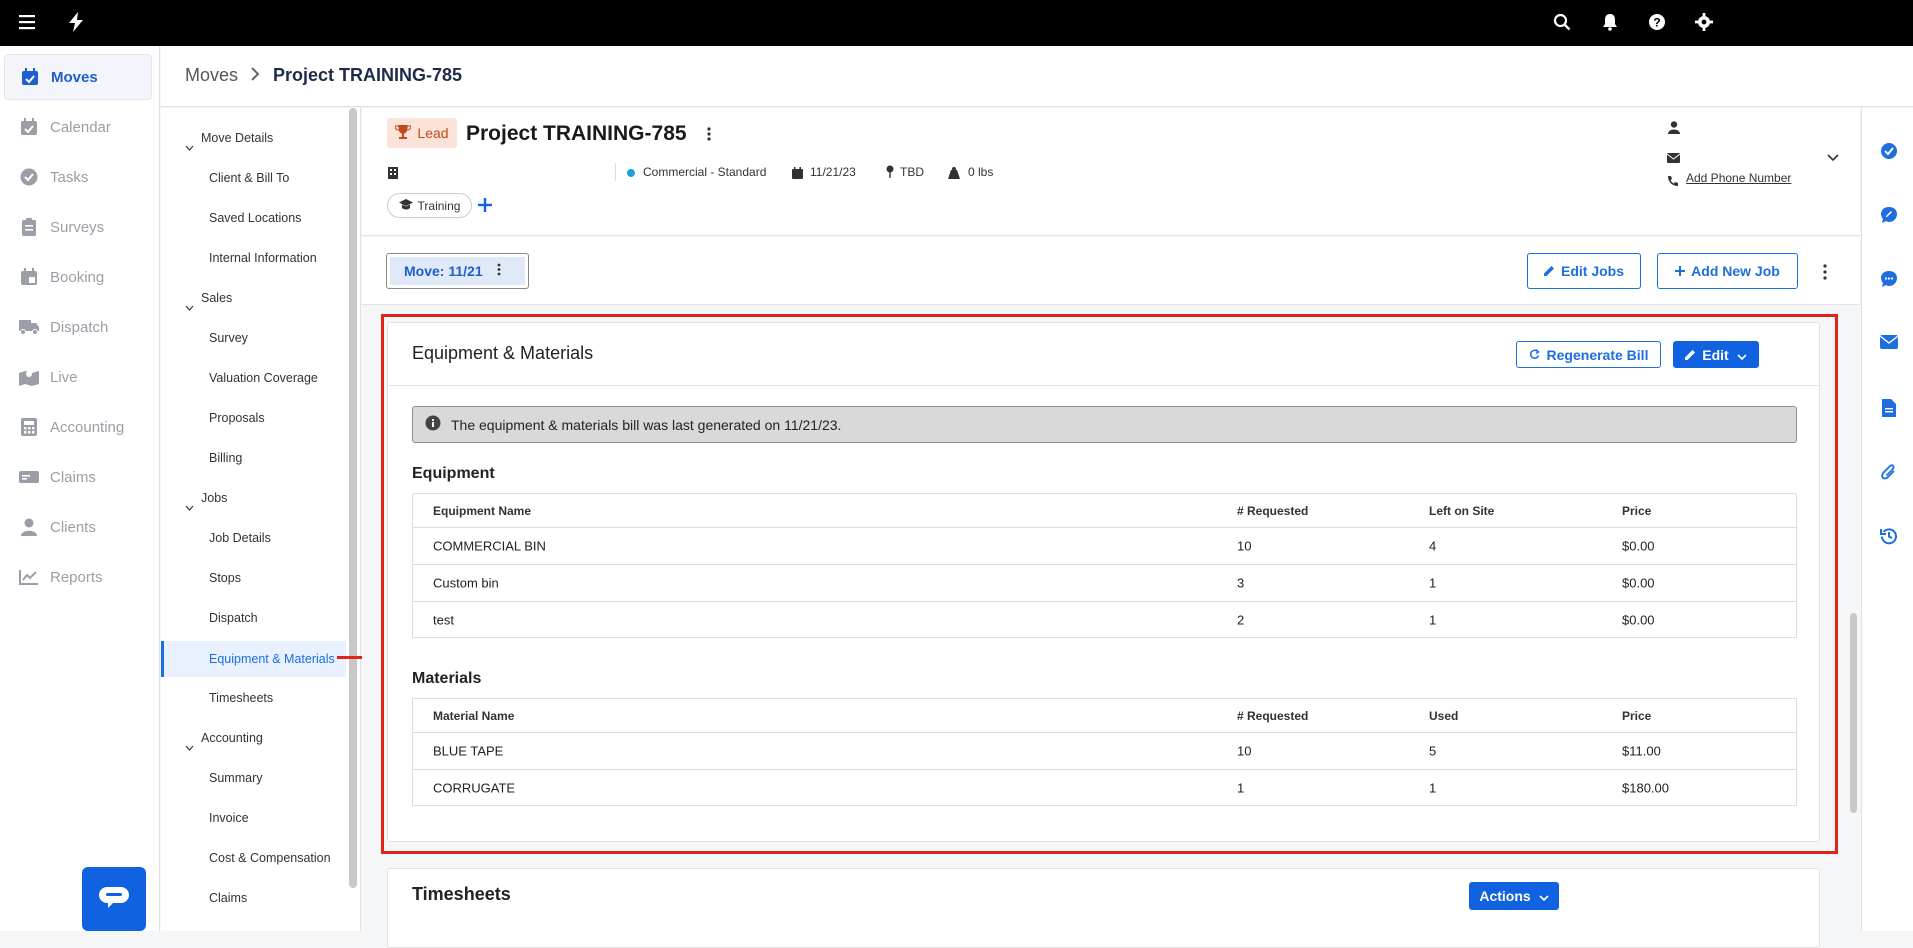 This screenshot has width=1913, height=948. I want to click on sidebar-item-dispatch: Dispatch, so click(78, 327).